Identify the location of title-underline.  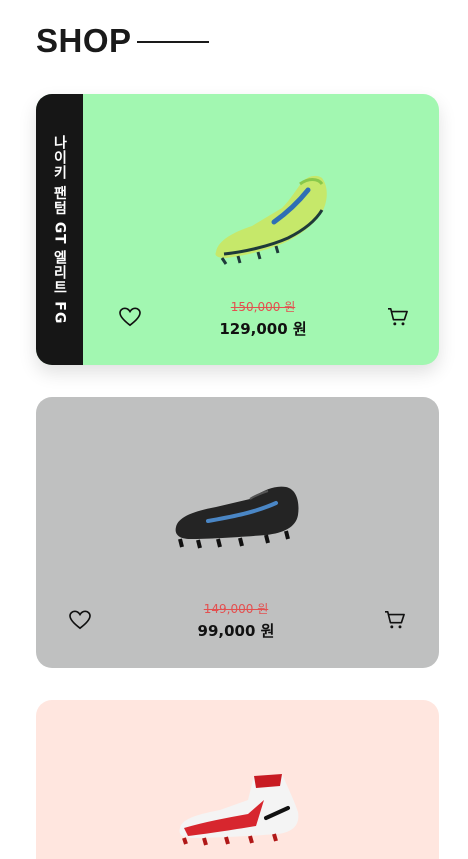
(172, 42).